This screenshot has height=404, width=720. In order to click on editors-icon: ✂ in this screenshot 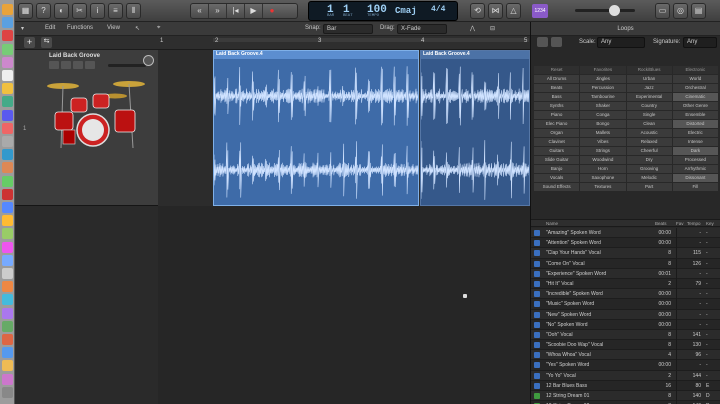, I will do `click(79, 11)`.